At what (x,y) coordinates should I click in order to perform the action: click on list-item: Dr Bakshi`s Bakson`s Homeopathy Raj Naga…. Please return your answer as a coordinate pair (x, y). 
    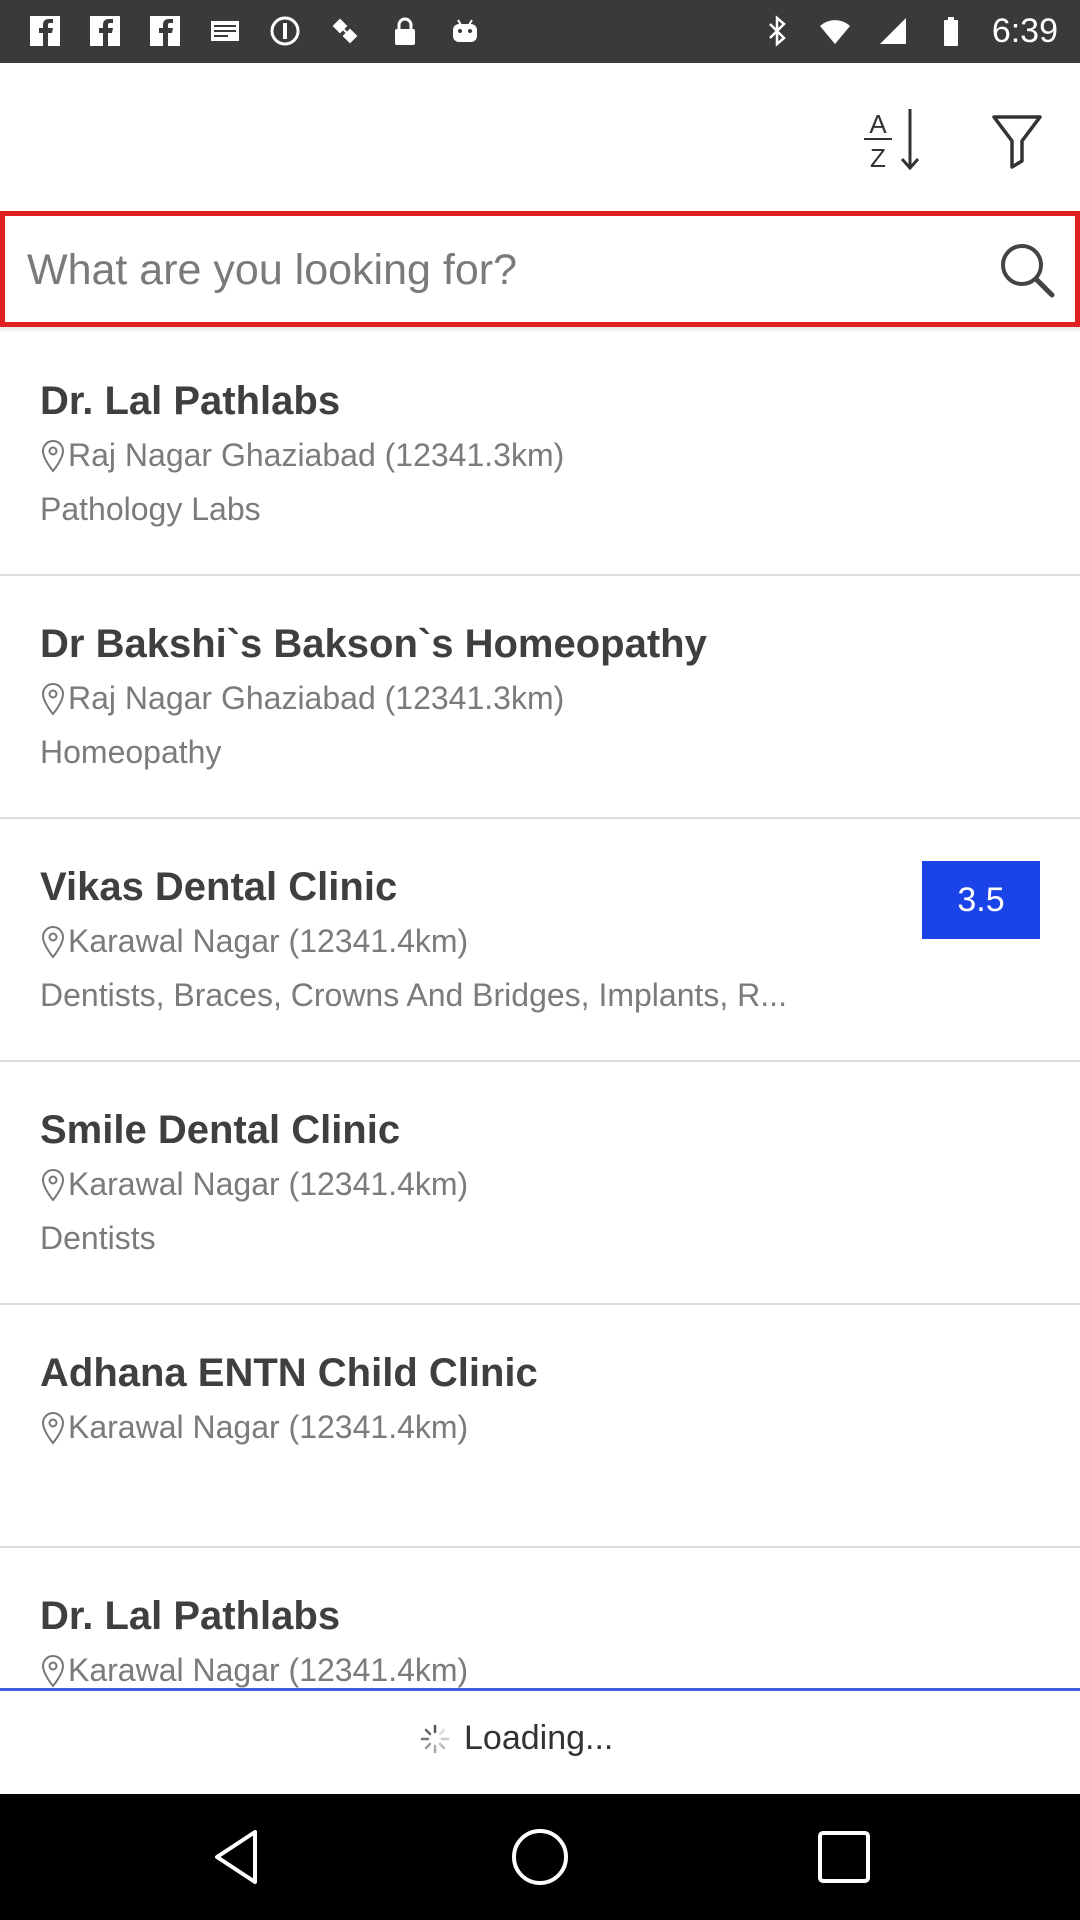
    Looking at the image, I should click on (540, 697).